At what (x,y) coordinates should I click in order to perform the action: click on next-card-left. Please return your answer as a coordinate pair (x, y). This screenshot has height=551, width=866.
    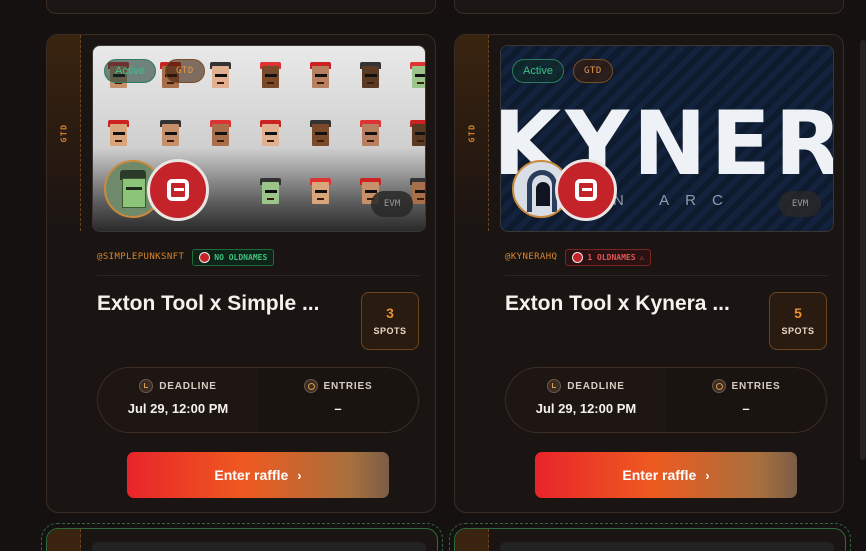
    Looking at the image, I should click on (242, 537).